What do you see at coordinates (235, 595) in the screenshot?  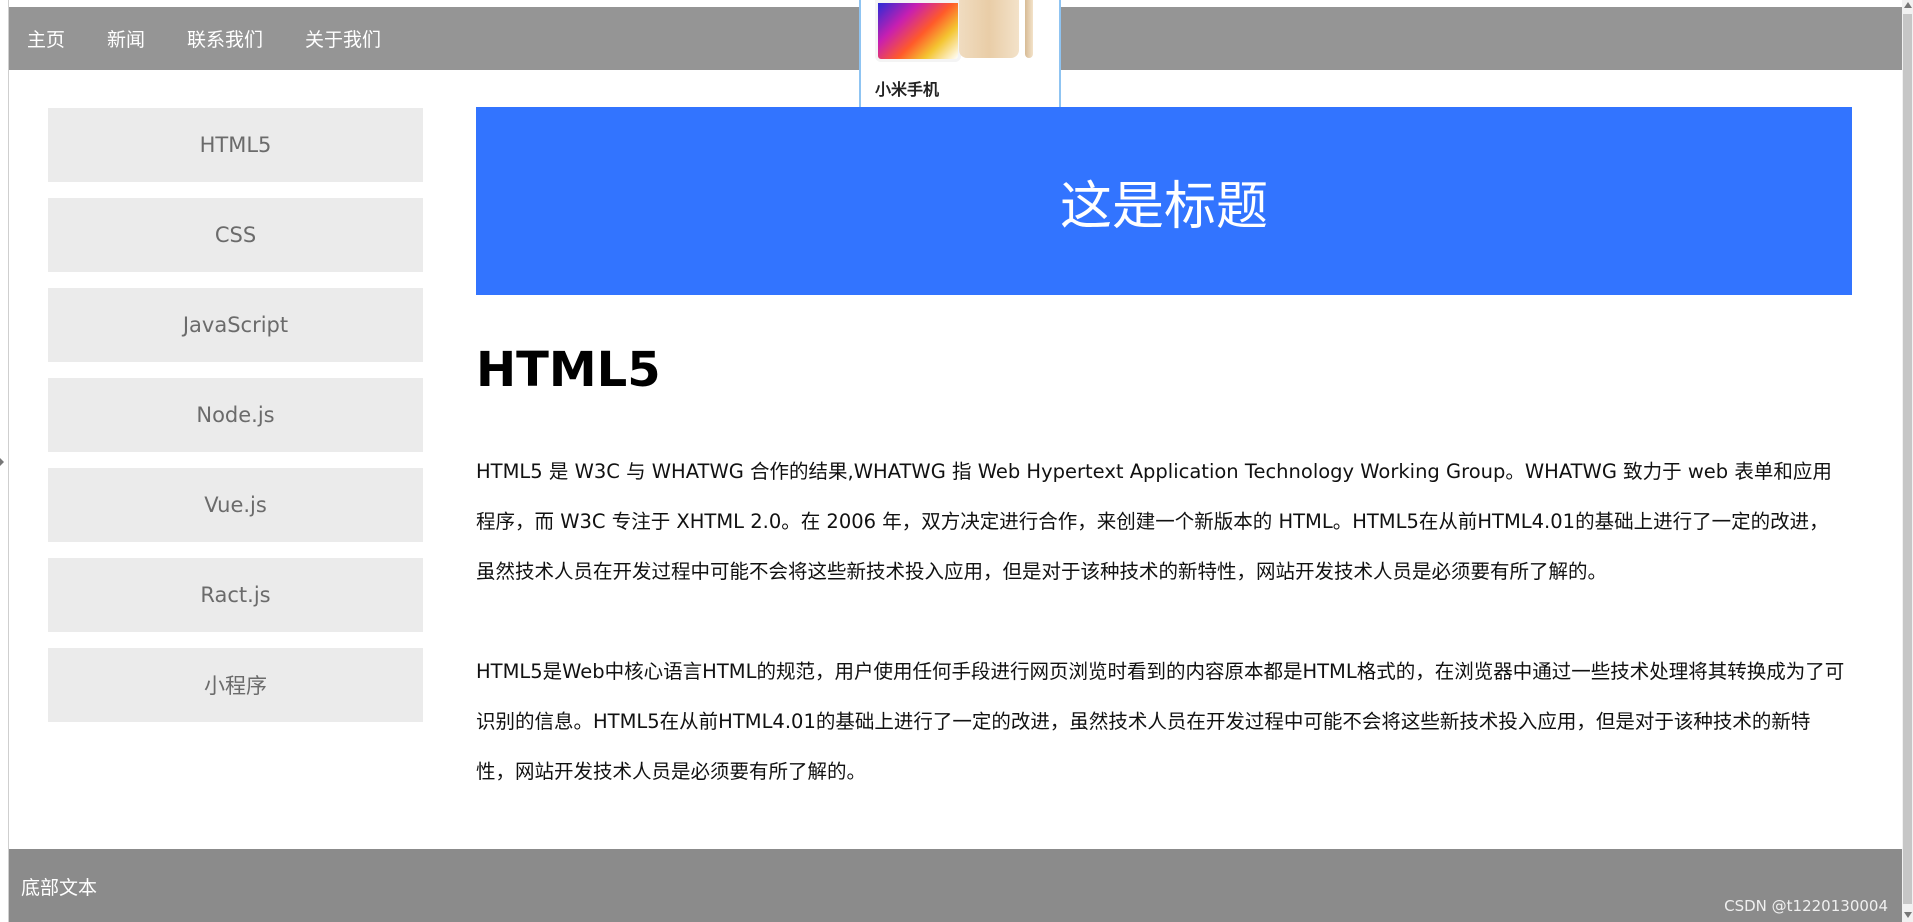 I see `sidebar-item-ractjs: Ract.js` at bounding box center [235, 595].